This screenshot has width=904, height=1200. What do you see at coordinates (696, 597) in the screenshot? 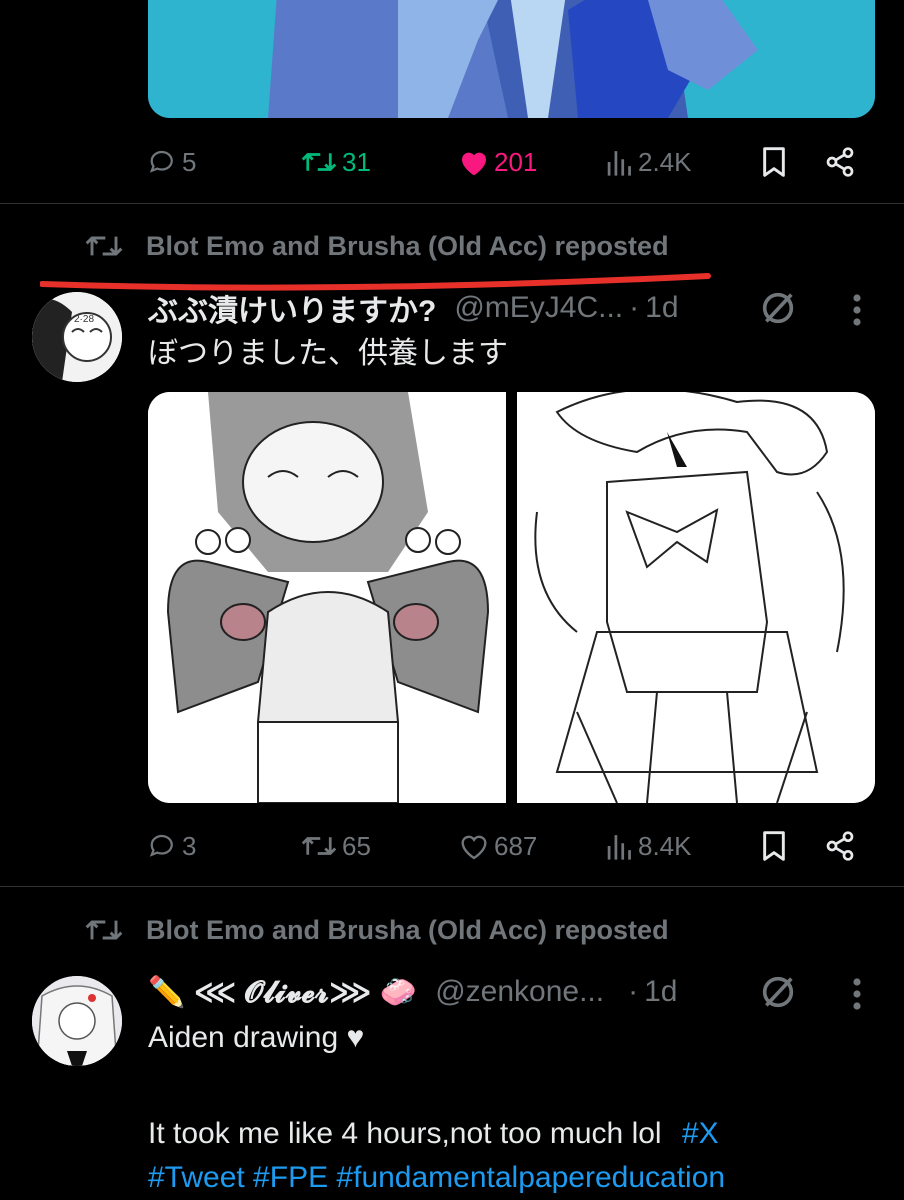
I see `media-image-right` at bounding box center [696, 597].